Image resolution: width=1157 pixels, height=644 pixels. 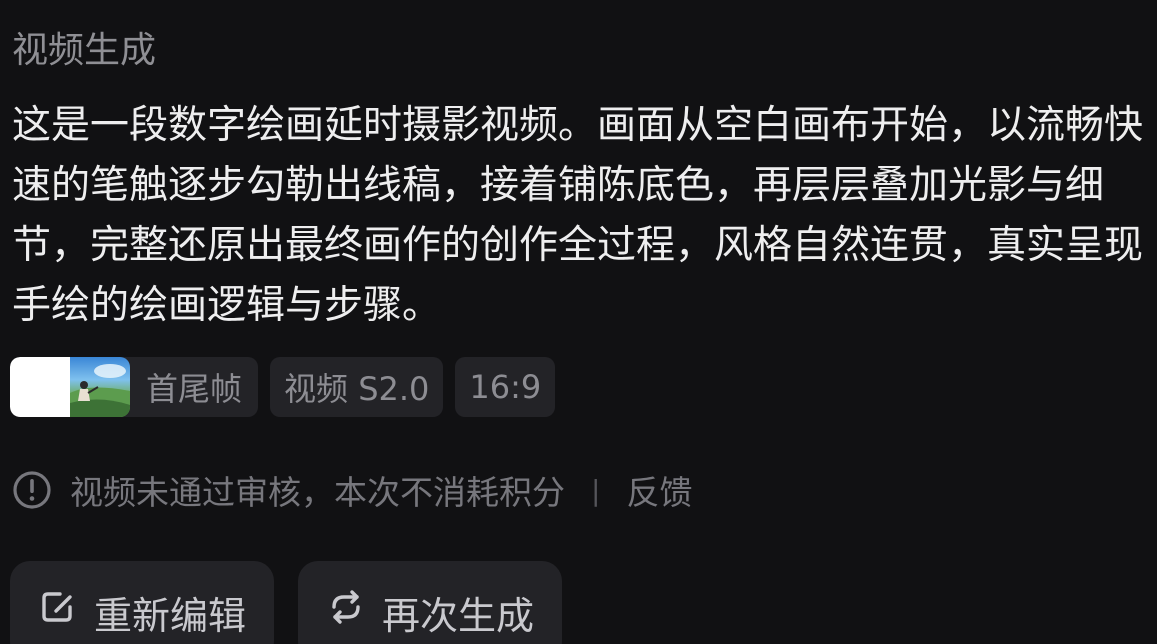 What do you see at coordinates (194, 389) in the screenshot?
I see `frames-label: 首尾帧` at bounding box center [194, 389].